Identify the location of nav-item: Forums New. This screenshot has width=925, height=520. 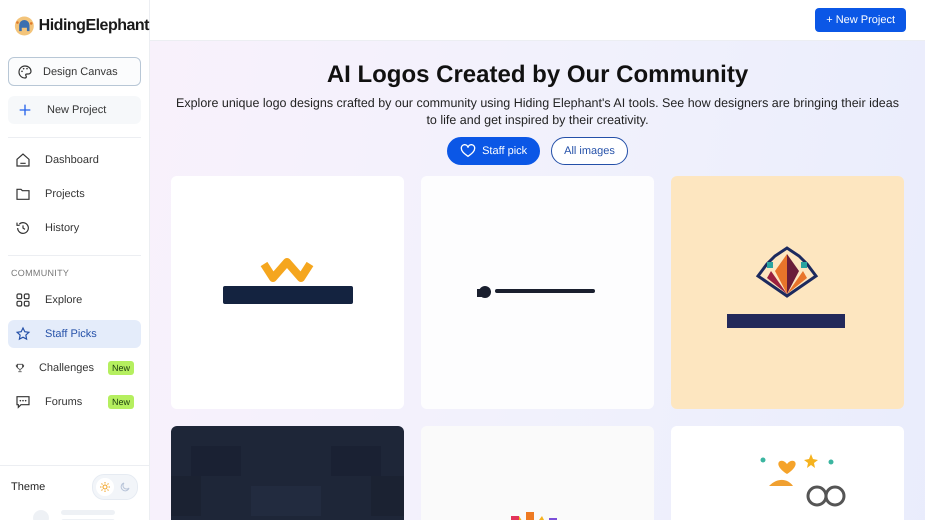
(74, 402).